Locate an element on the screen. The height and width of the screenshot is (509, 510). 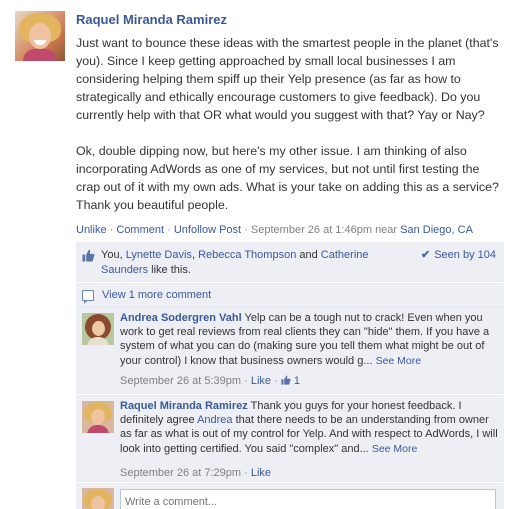
mention-link: Andrea is located at coordinates (214, 420).